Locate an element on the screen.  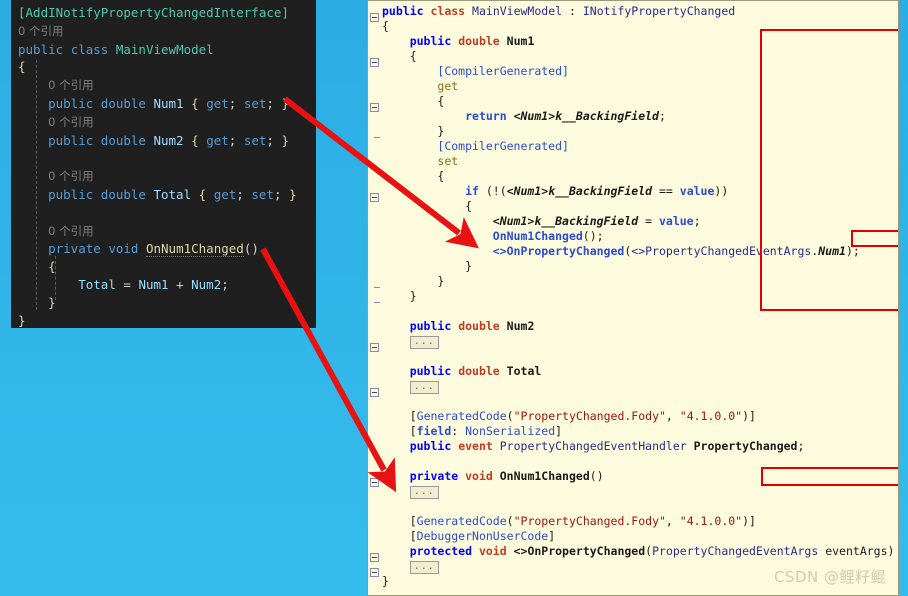
code-line: private void OnNum1Changed() is located at coordinates (157, 249).